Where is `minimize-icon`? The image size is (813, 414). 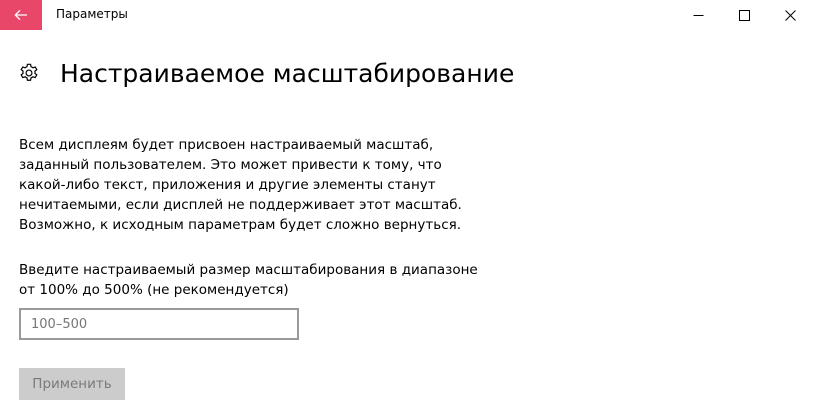
minimize-icon is located at coordinates (698, 15).